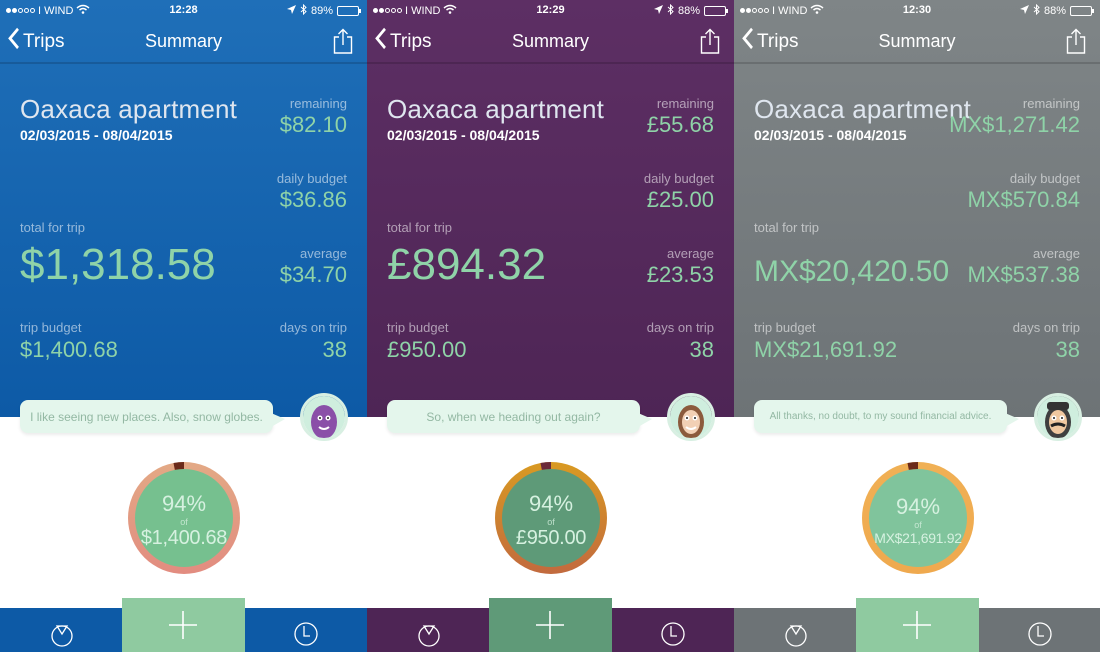 This screenshot has height=652, width=1100. What do you see at coordinates (118, 264) in the screenshot?
I see `total-for-trip-value: $1,318.58` at bounding box center [118, 264].